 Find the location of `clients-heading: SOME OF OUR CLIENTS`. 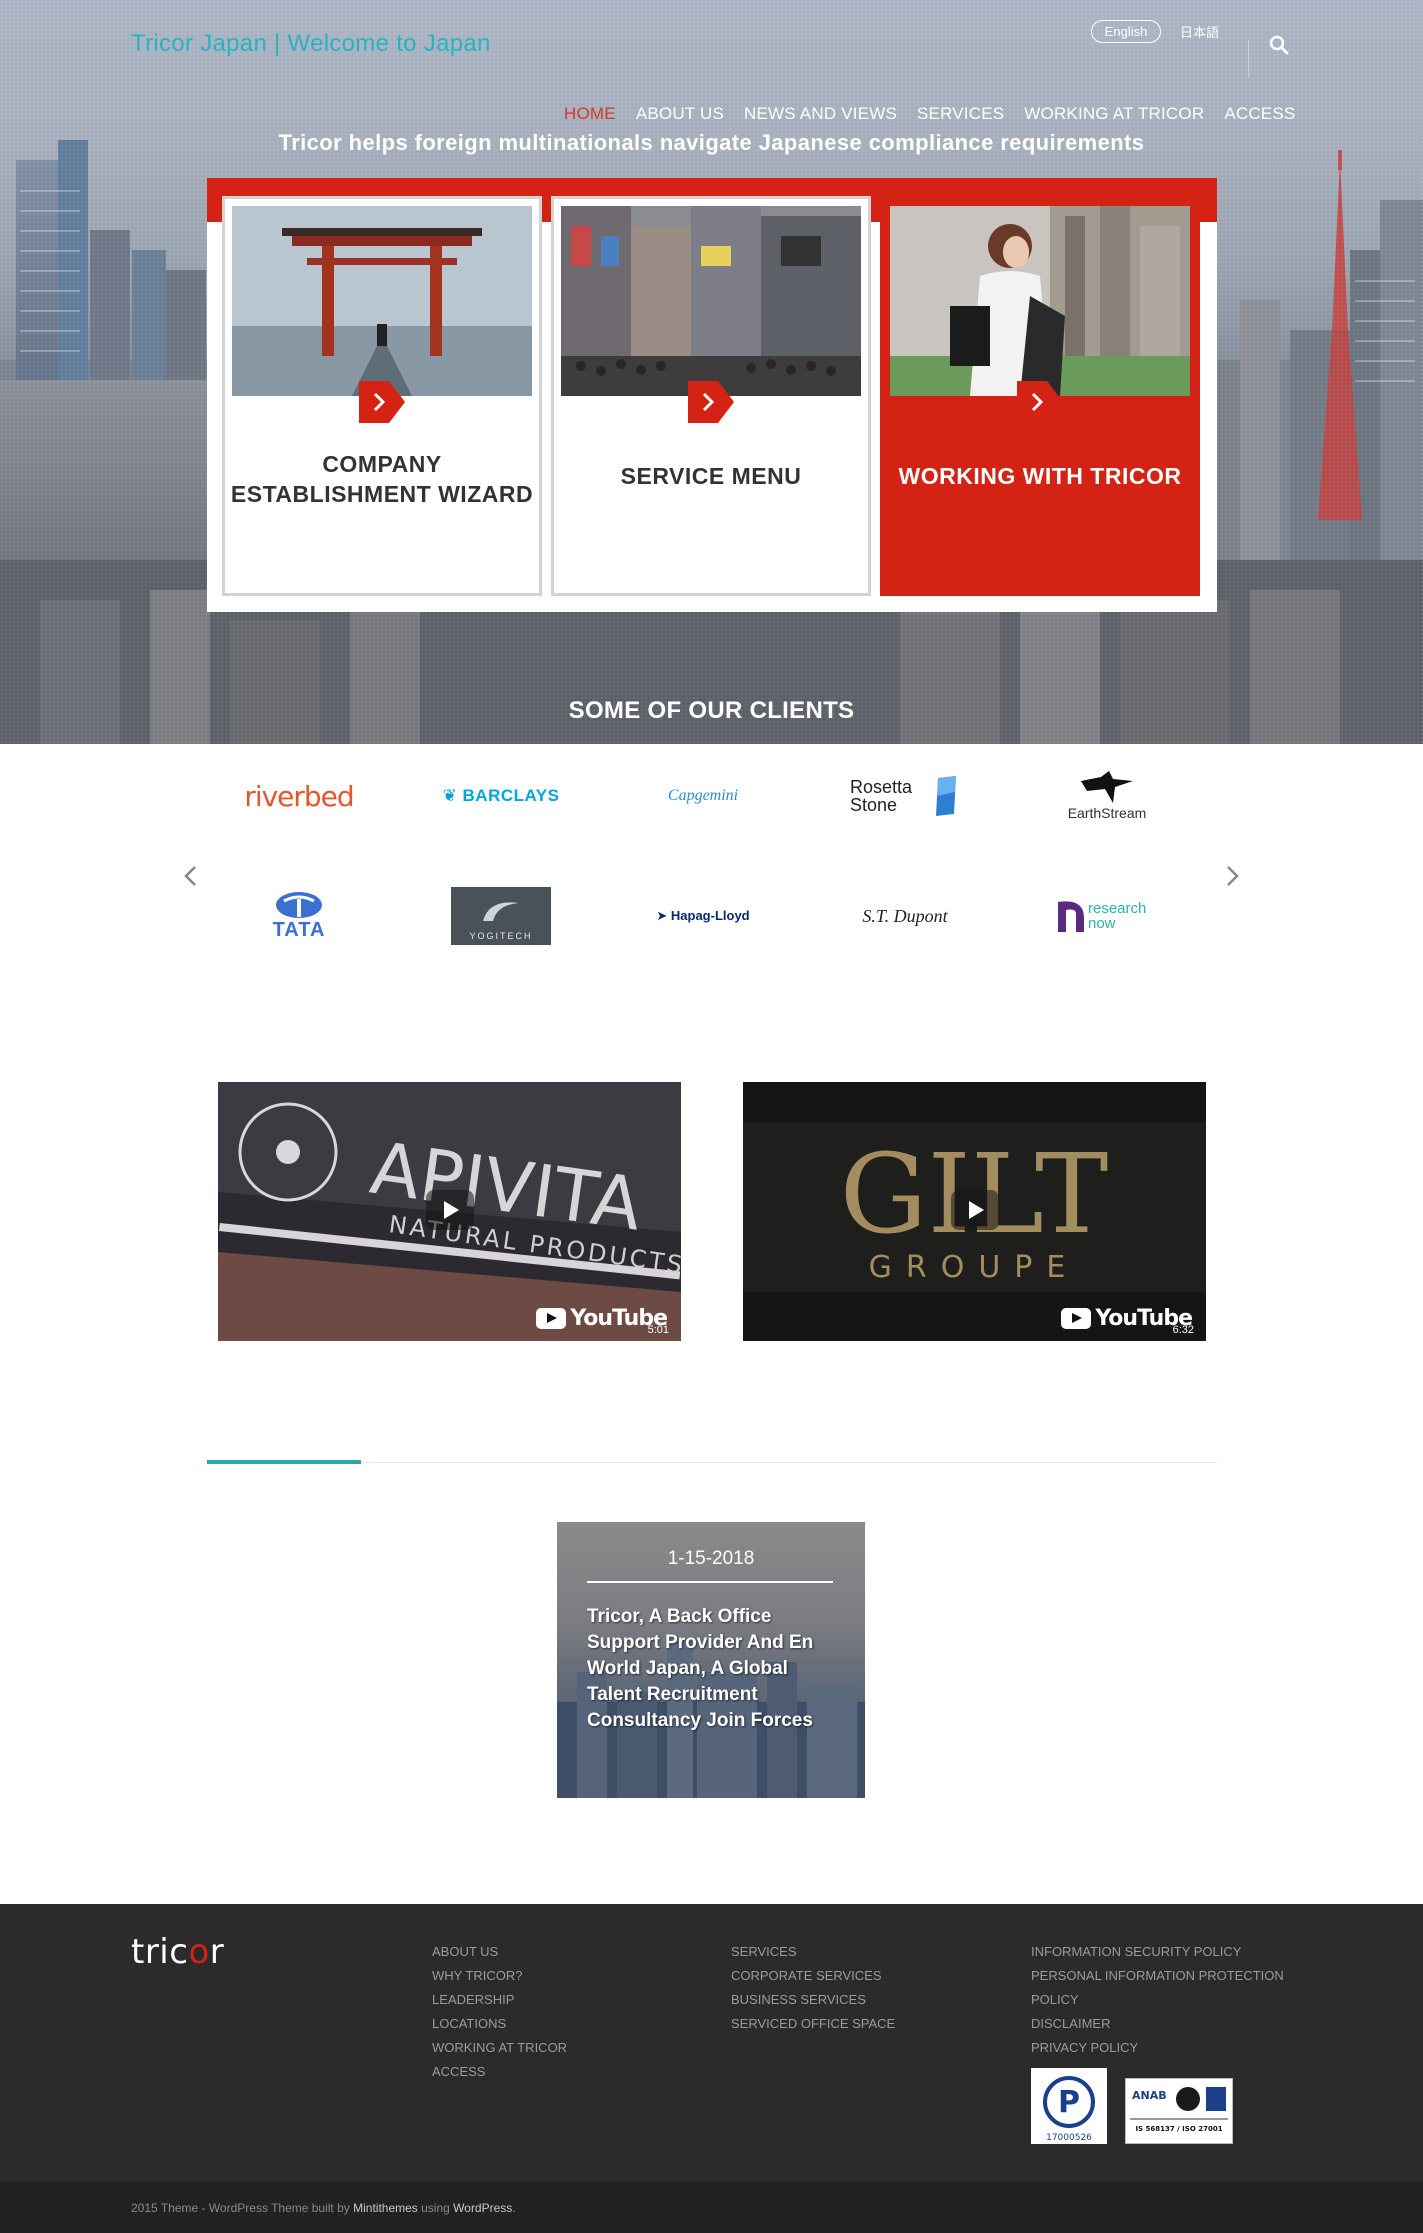

clients-heading: SOME OF OUR CLIENTS is located at coordinates (711, 710).